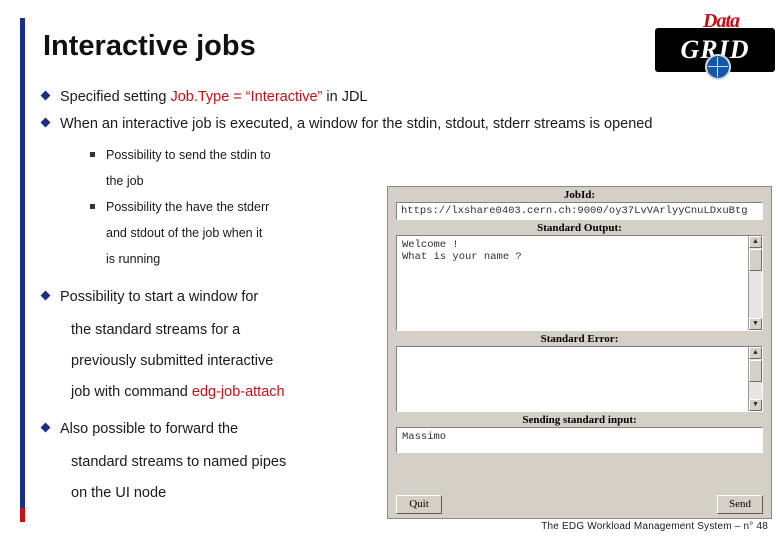 This screenshot has width=780, height=540. I want to click on footer-accent-bar, so click(22, 515).